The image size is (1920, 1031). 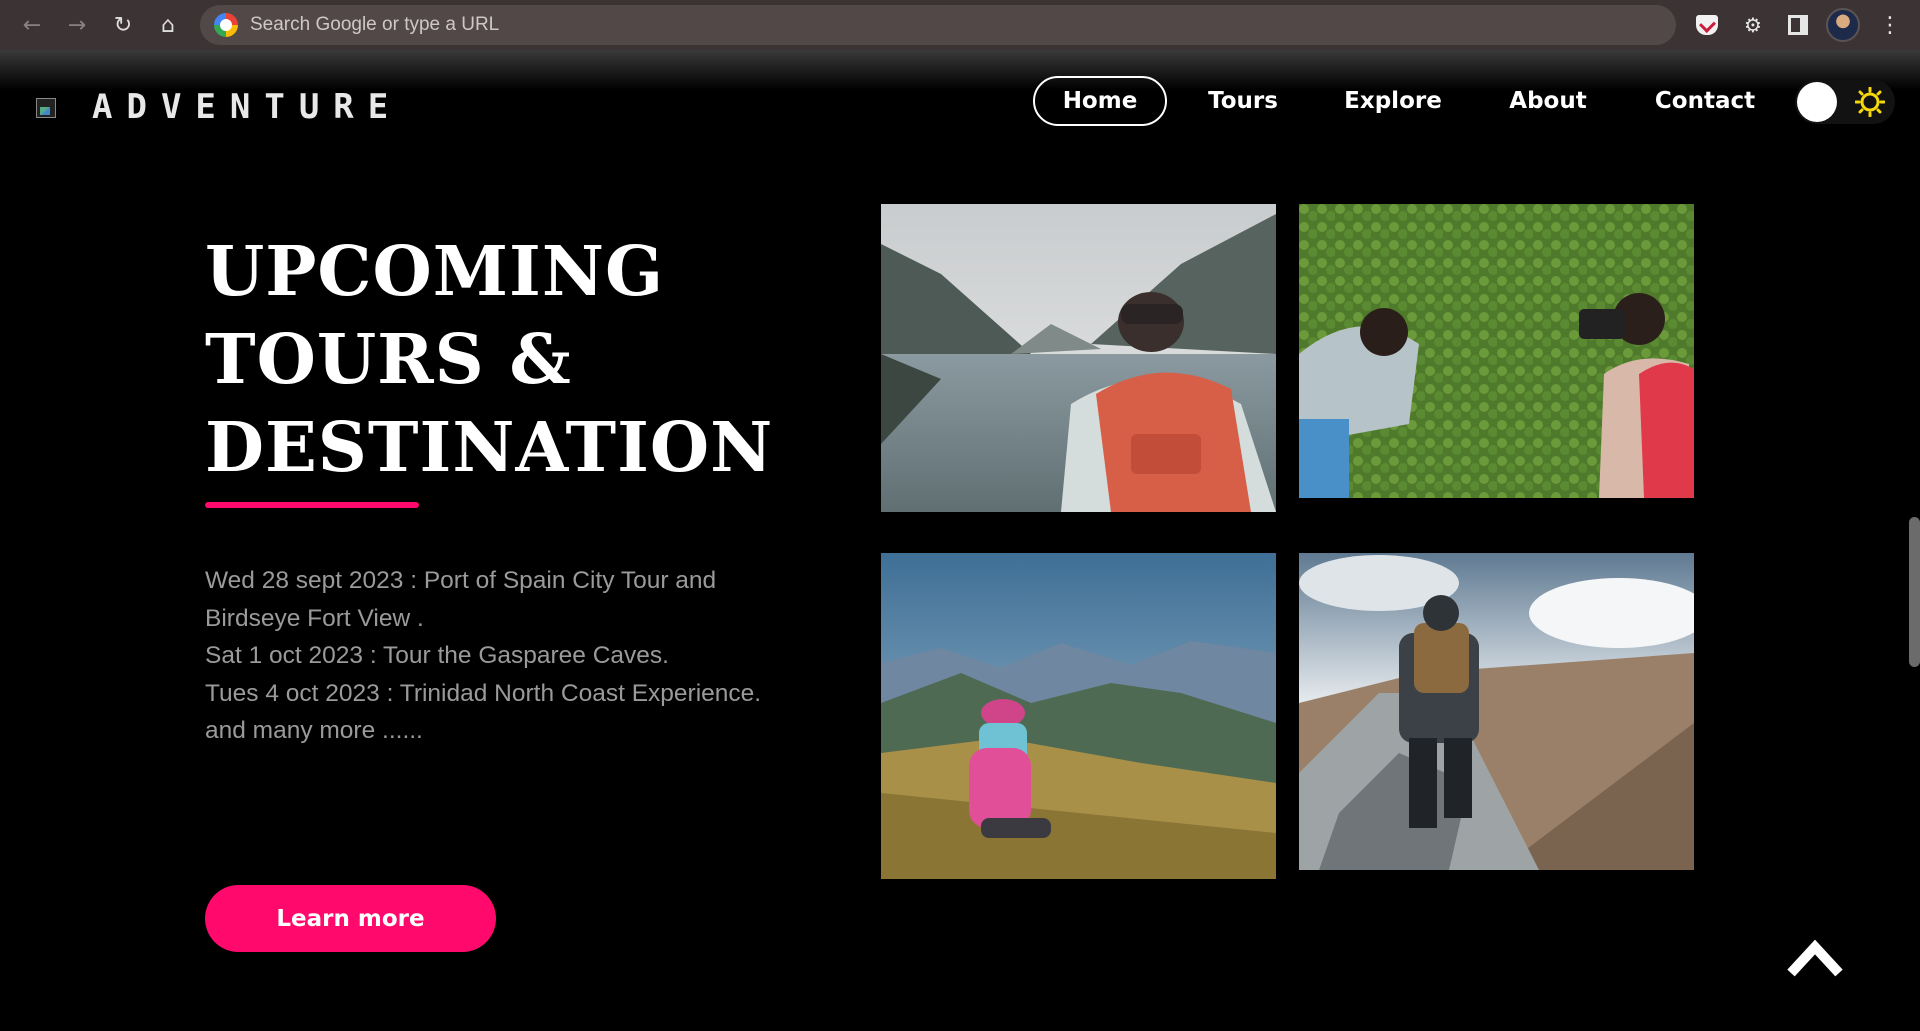 I want to click on section-title: UPCOMING TOURS & DESTINATION, so click(x=489, y=360).